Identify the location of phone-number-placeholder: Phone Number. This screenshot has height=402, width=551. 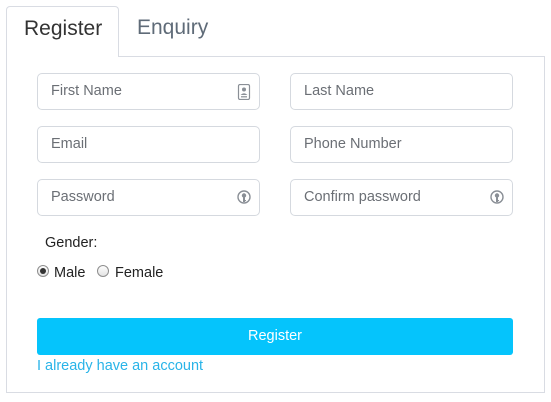
(353, 144).